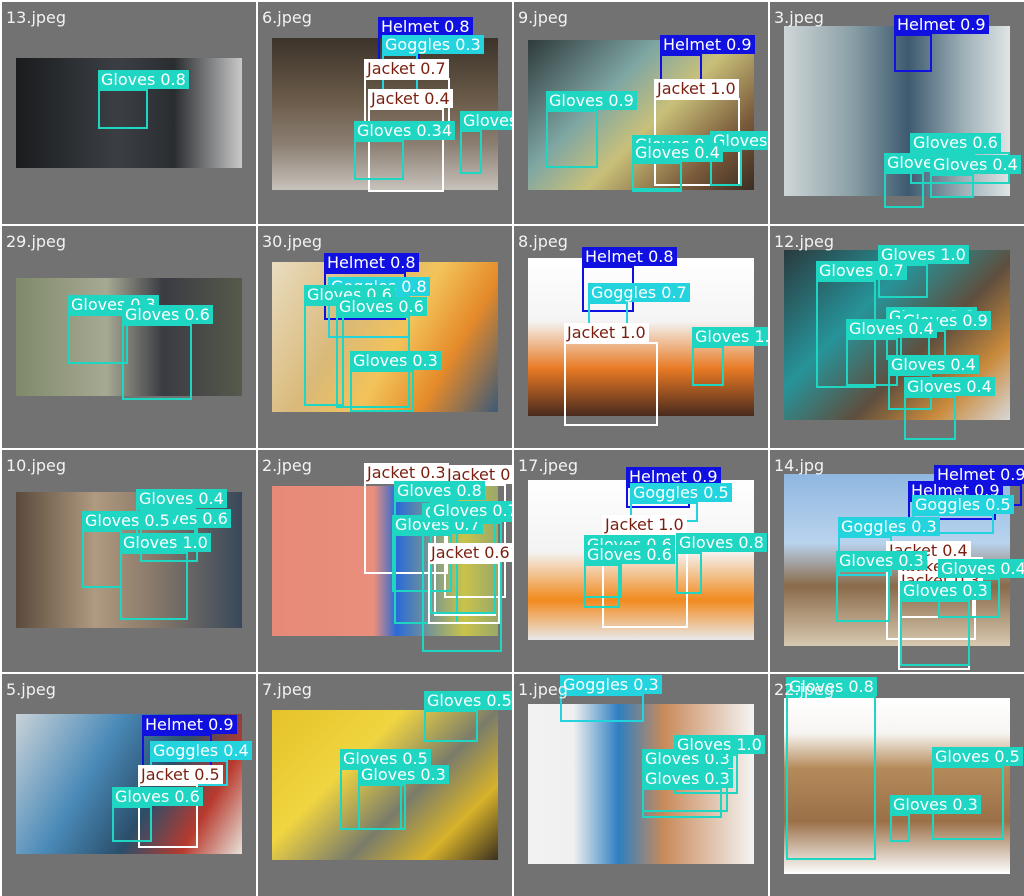  I want to click on jacket-detection-label: Jacket 0.7, so click(406, 68).